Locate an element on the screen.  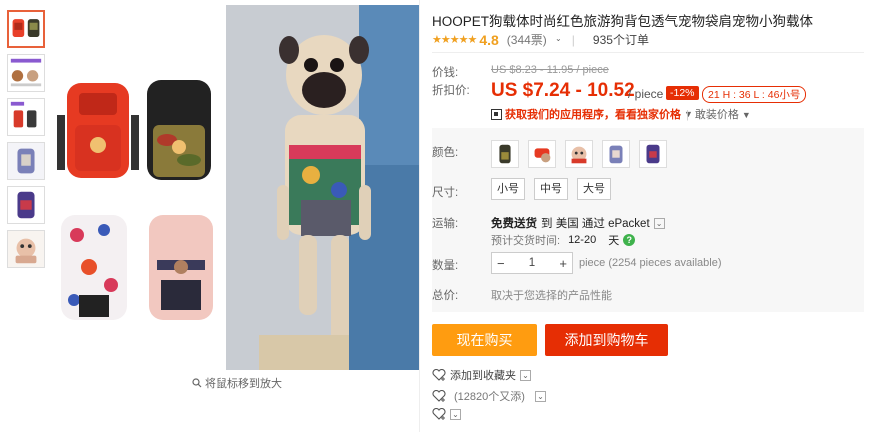
eta-label: 预计交货时间: is located at coordinates (526, 241).